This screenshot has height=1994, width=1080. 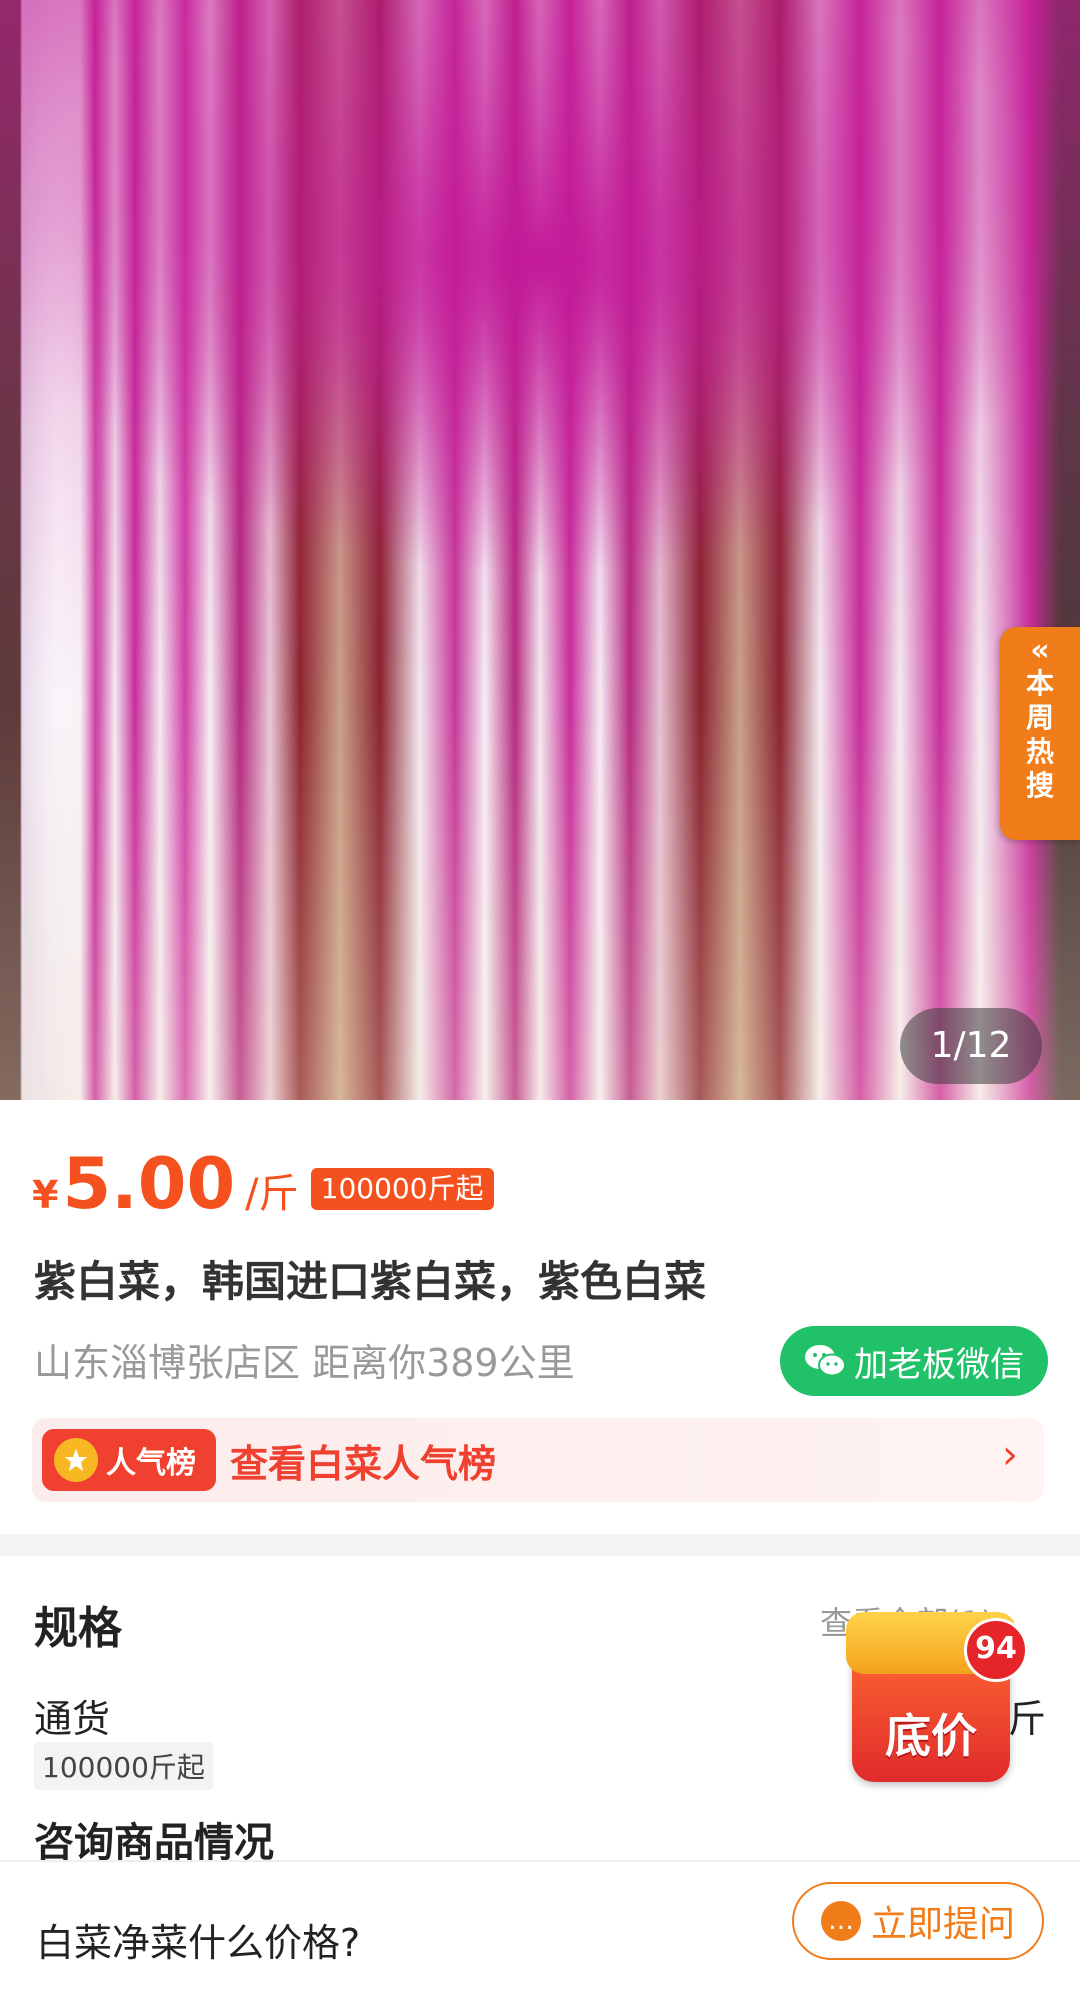 I want to click on price-row: ¥ 5.00 /斤 100000斤起, so click(x=263, y=1182).